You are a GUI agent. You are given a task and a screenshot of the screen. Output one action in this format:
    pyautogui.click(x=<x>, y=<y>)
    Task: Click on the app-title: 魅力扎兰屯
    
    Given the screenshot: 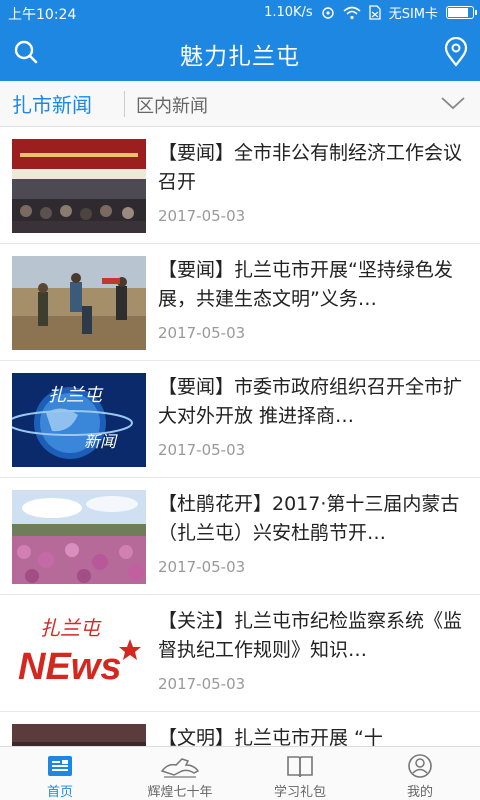 What is the action you would take?
    pyautogui.click(x=240, y=57)
    